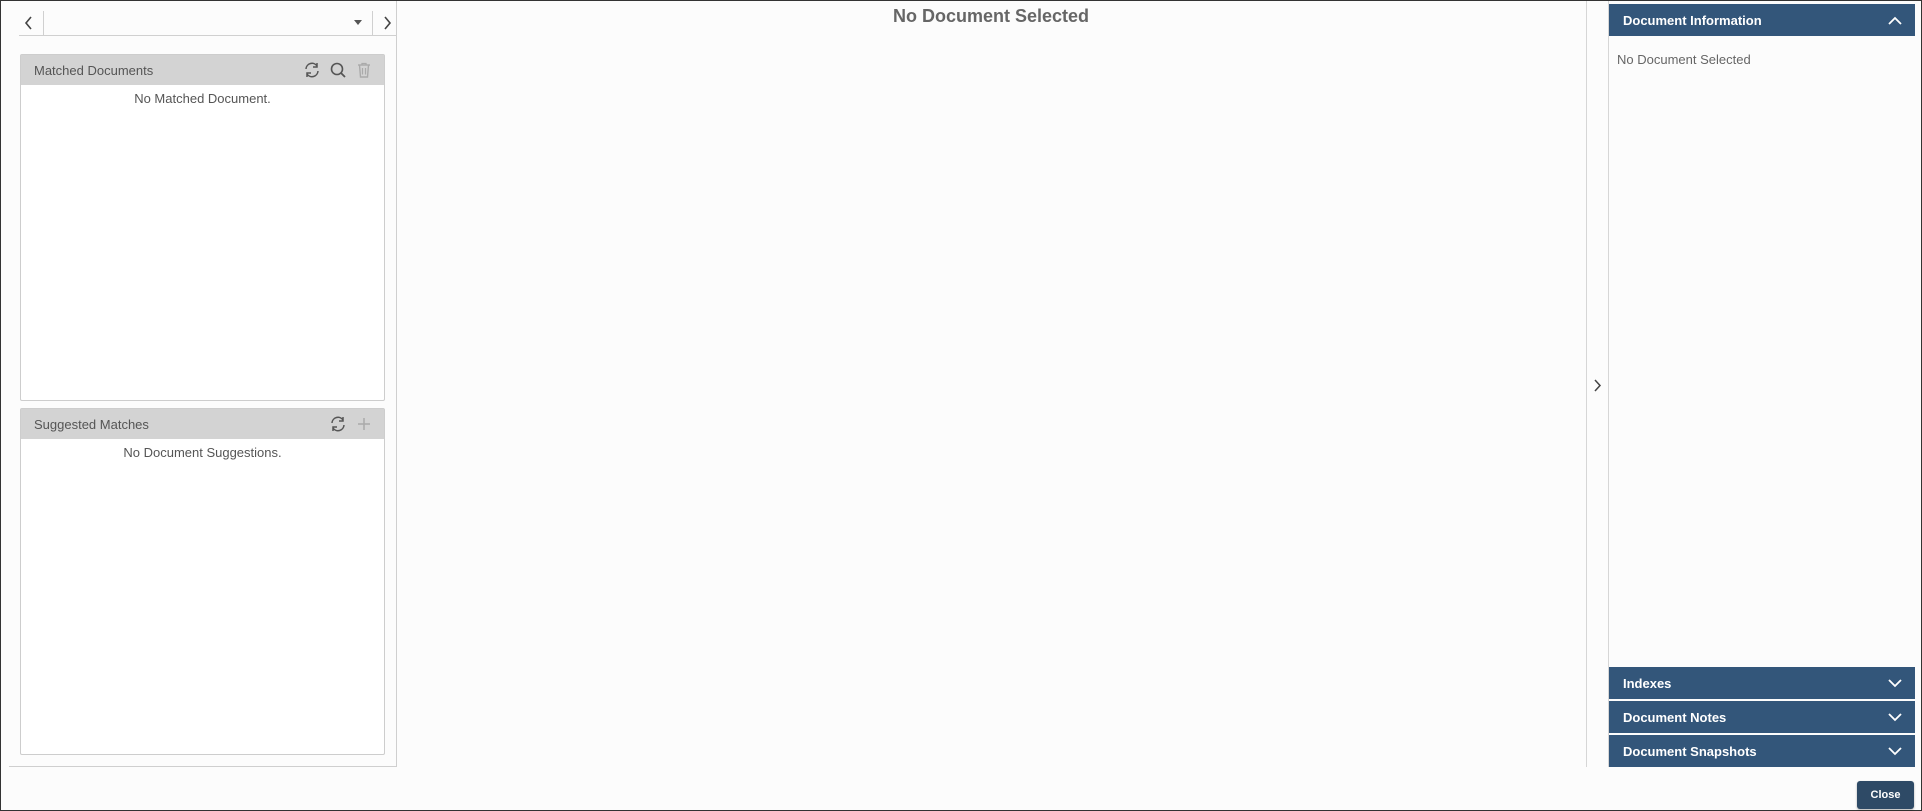 Image resolution: width=1922 pixels, height=811 pixels. What do you see at coordinates (94, 70) in the screenshot?
I see `matched-documents-title: Matched Documents` at bounding box center [94, 70].